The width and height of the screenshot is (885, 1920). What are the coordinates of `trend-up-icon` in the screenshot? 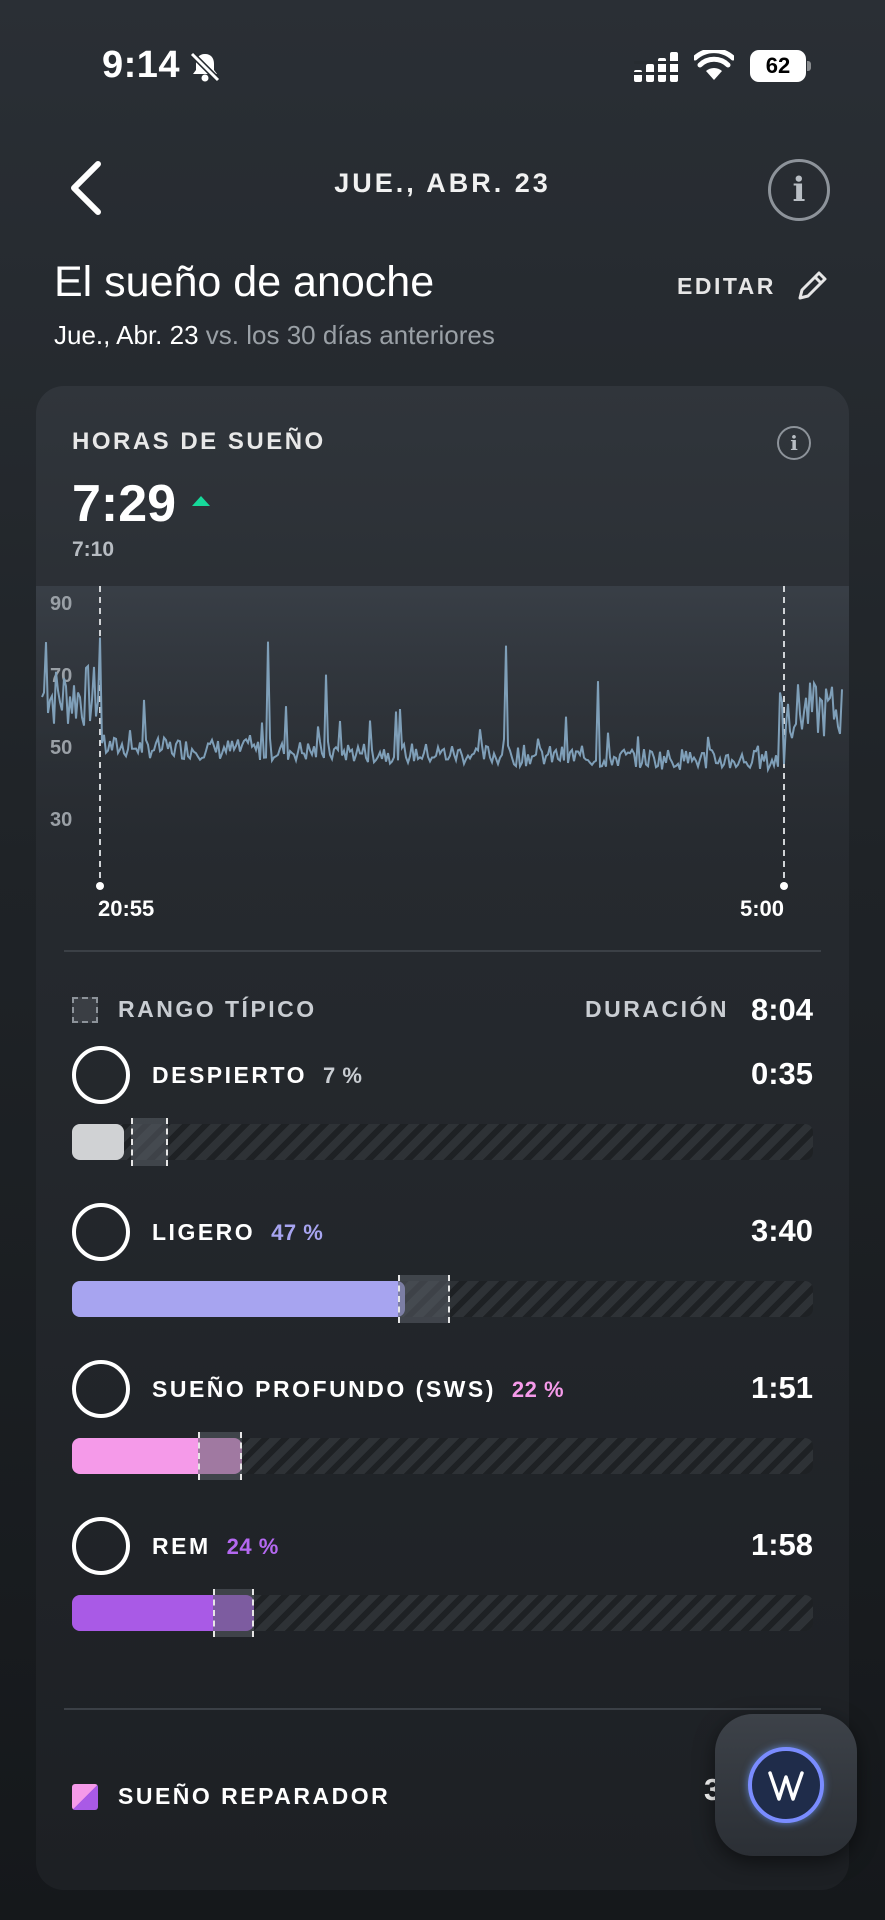 It's located at (201, 501).